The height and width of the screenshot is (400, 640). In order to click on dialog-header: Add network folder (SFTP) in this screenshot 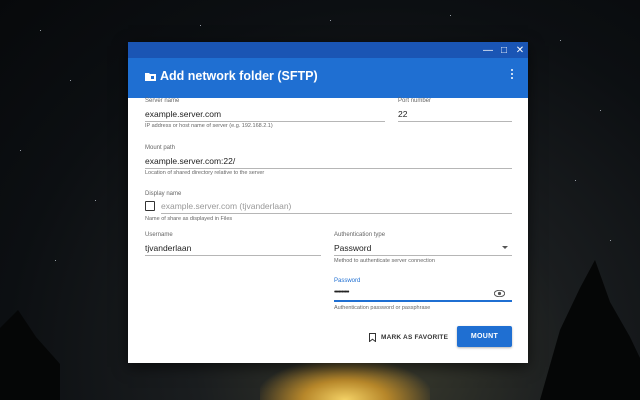, I will do `click(328, 78)`.